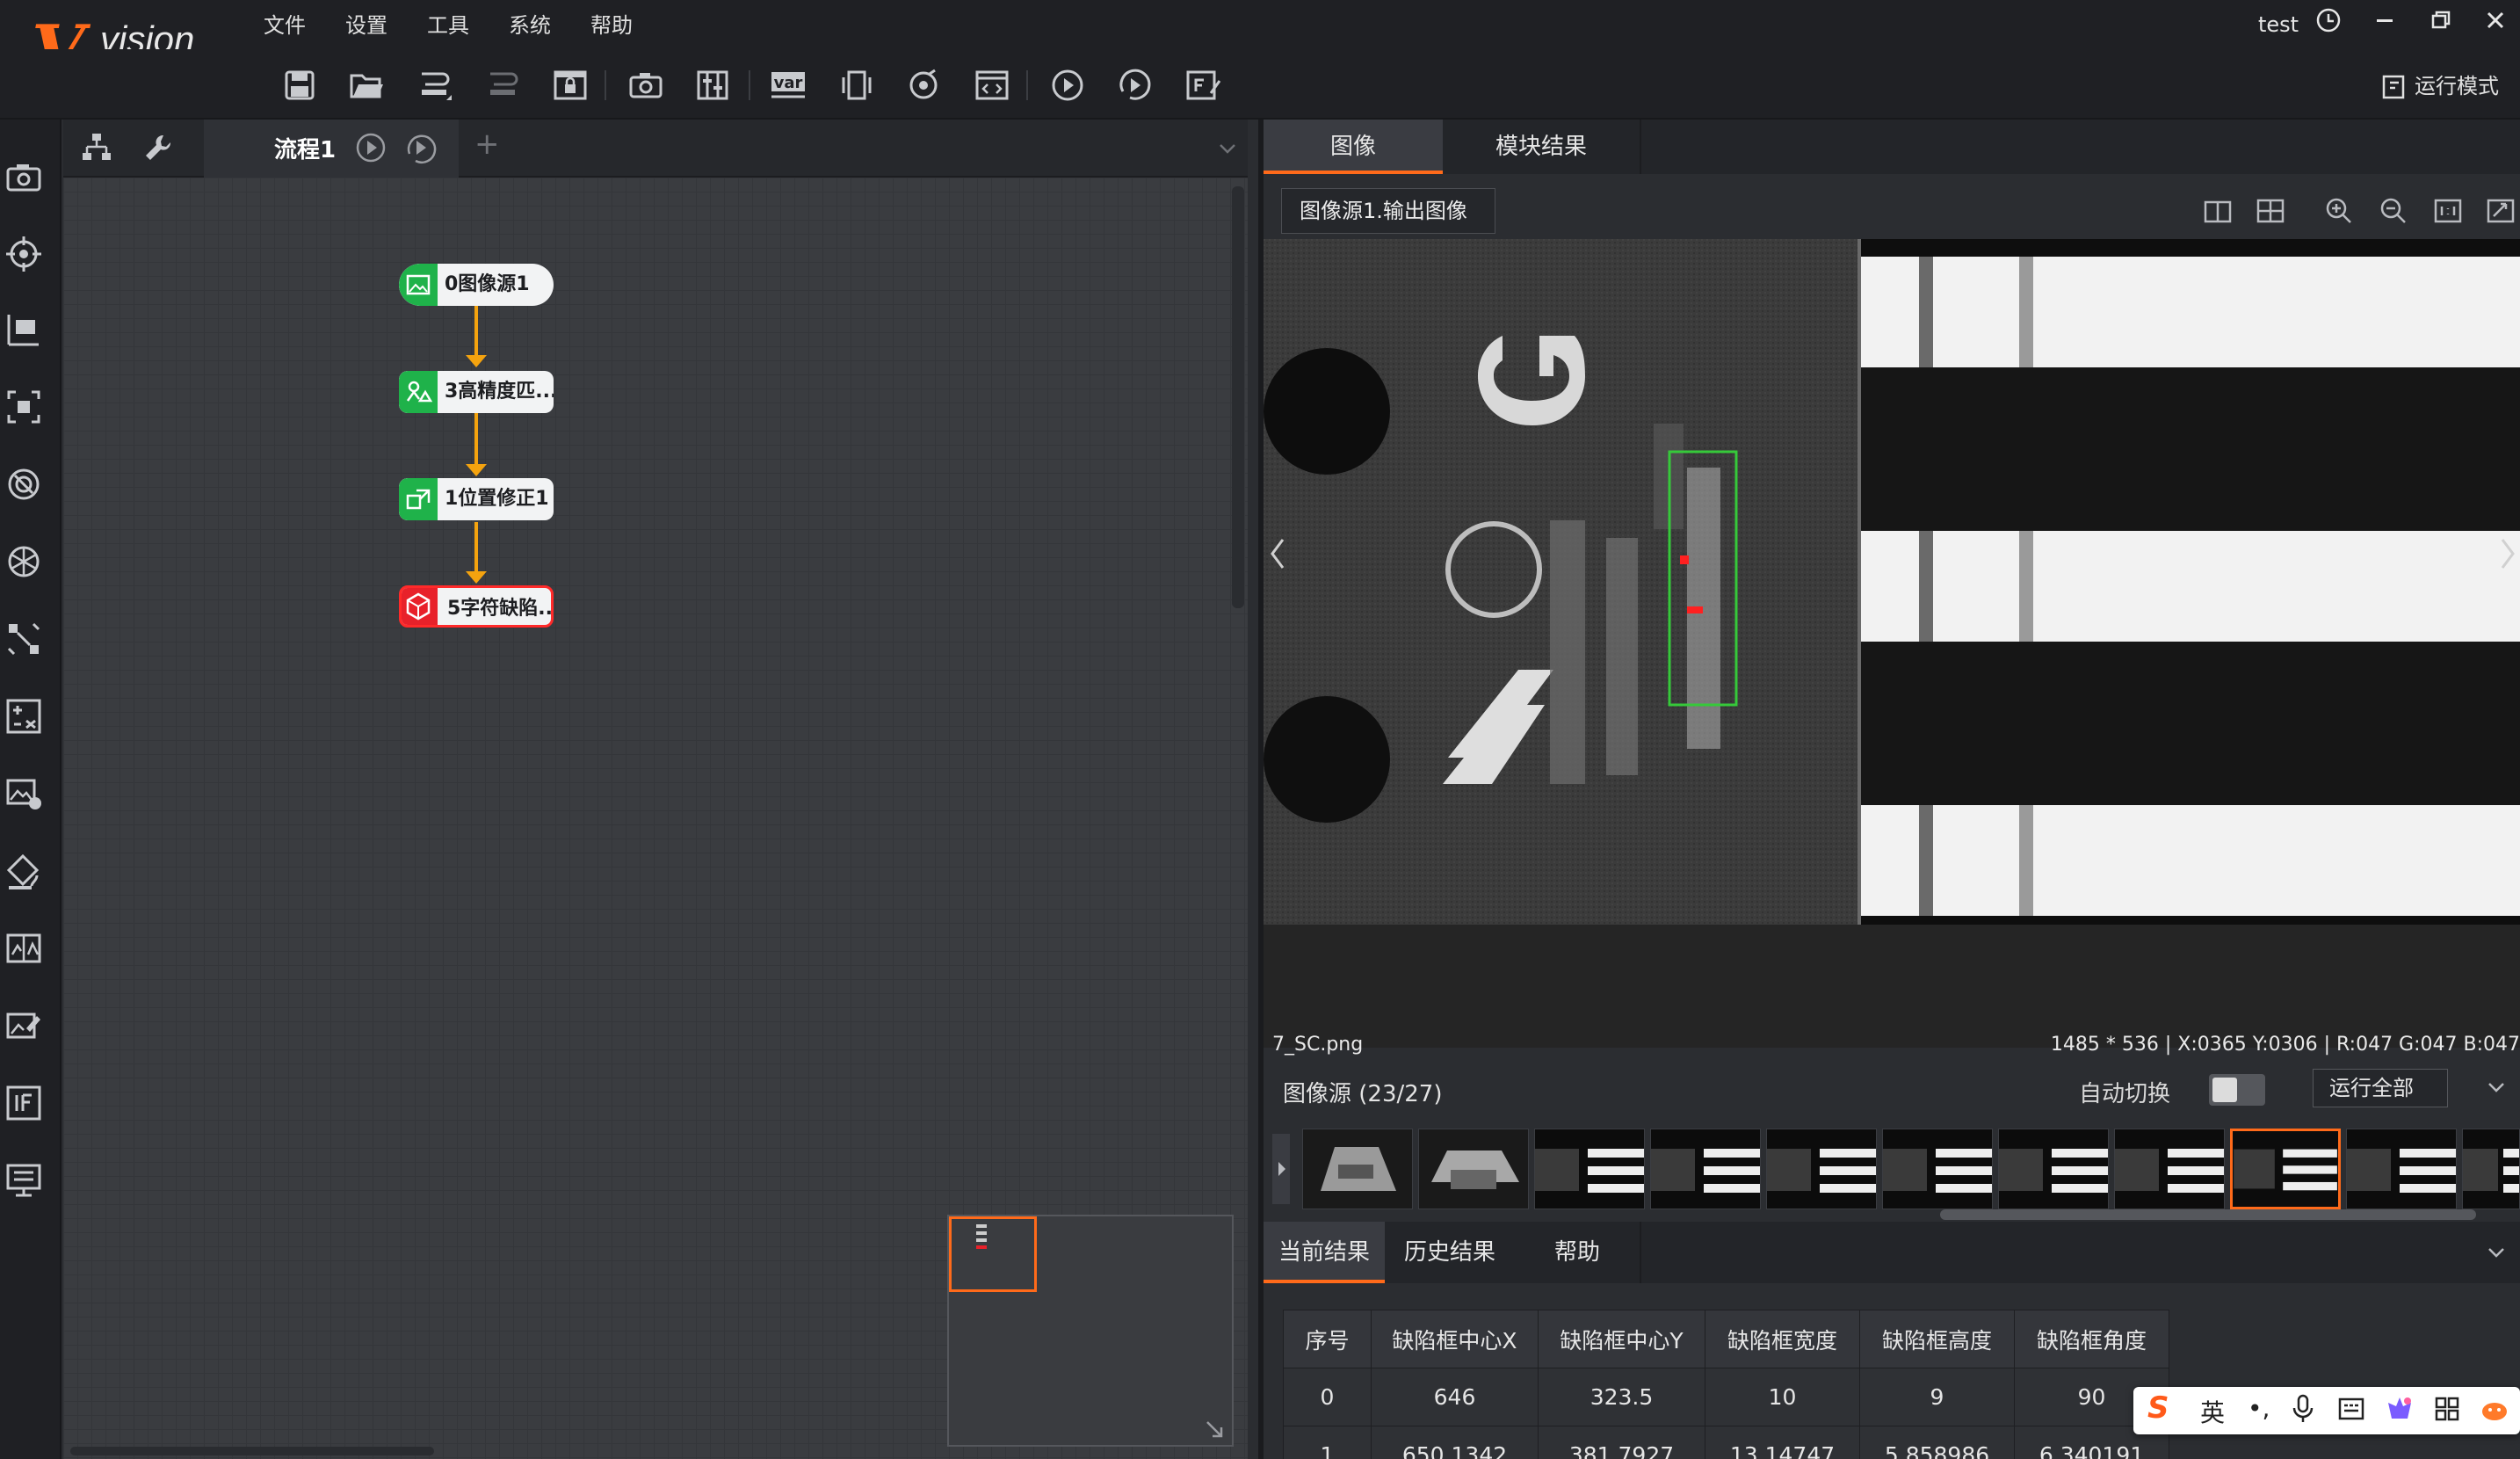  What do you see at coordinates (476, 285) in the screenshot?
I see `flow-node-image-source: 0图像源1` at bounding box center [476, 285].